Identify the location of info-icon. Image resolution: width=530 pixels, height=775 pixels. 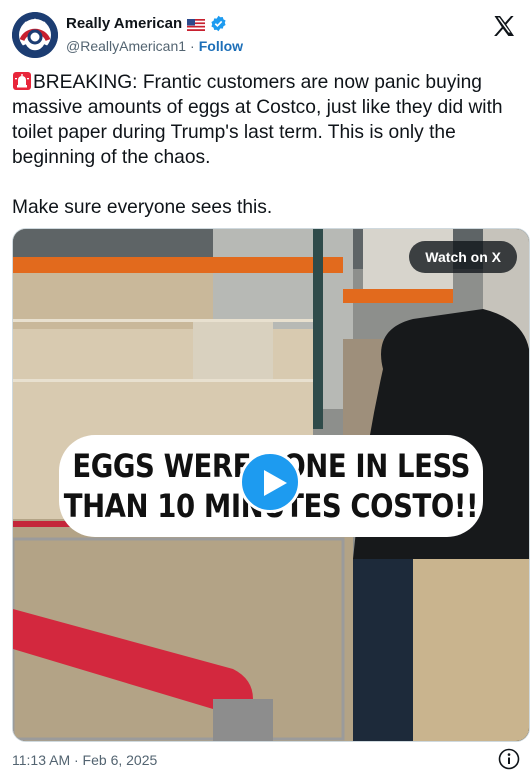
(509, 759).